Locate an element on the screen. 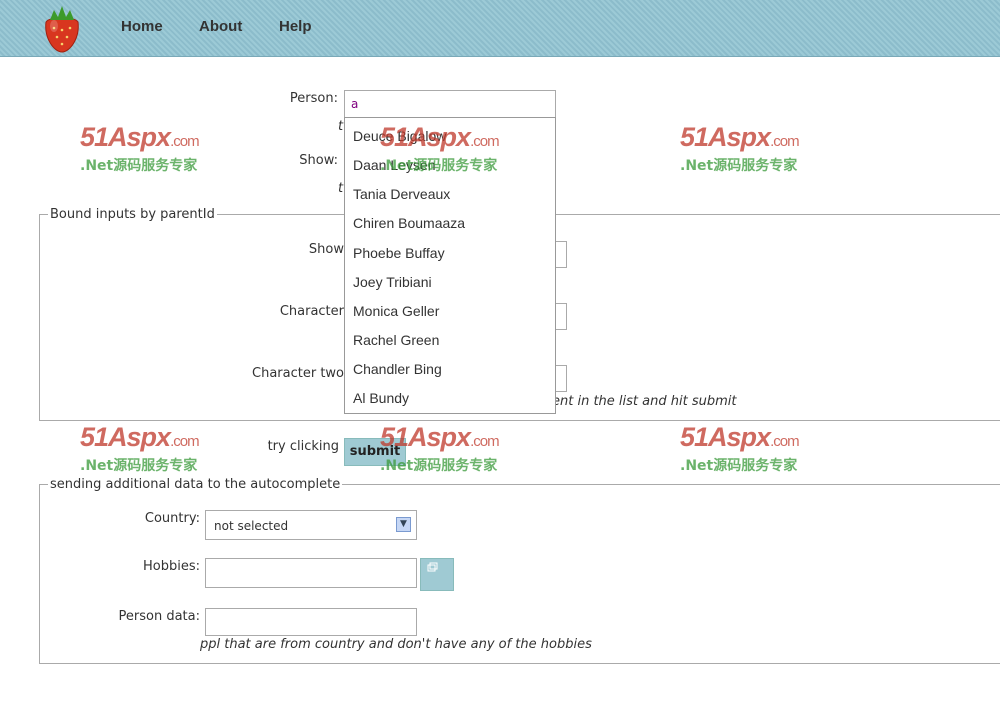 This screenshot has width=1000, height=704. autocomplete-option: Chandler Bing is located at coordinates (397, 369).